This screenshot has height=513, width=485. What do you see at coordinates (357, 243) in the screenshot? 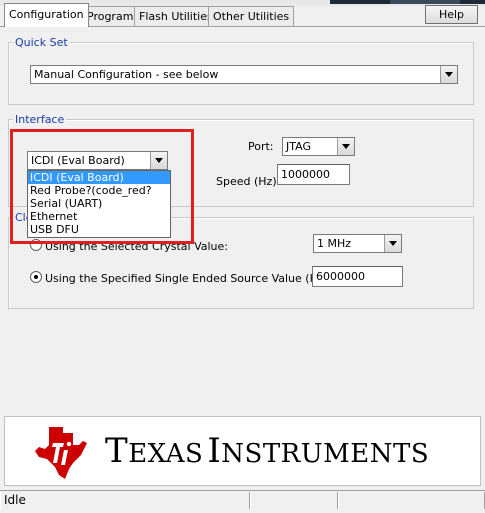
I see `crystal-select: 1 MHz` at bounding box center [357, 243].